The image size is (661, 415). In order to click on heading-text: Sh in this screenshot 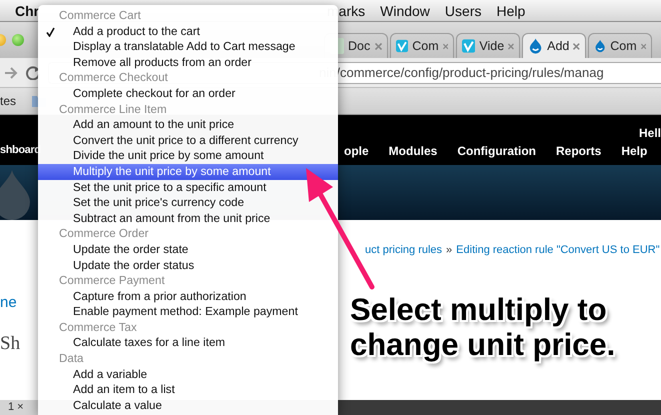, I will do `click(10, 344)`.